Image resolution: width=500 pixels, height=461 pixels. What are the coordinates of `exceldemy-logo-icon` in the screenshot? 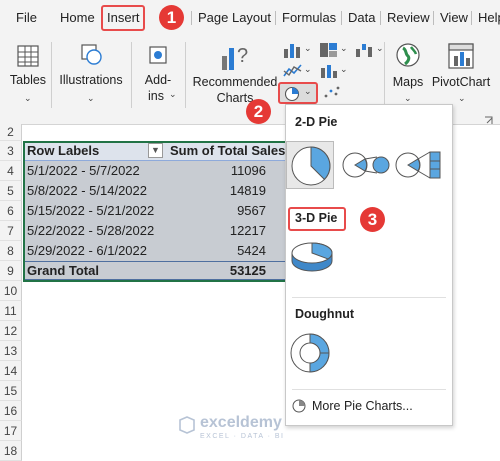 It's located at (187, 425).